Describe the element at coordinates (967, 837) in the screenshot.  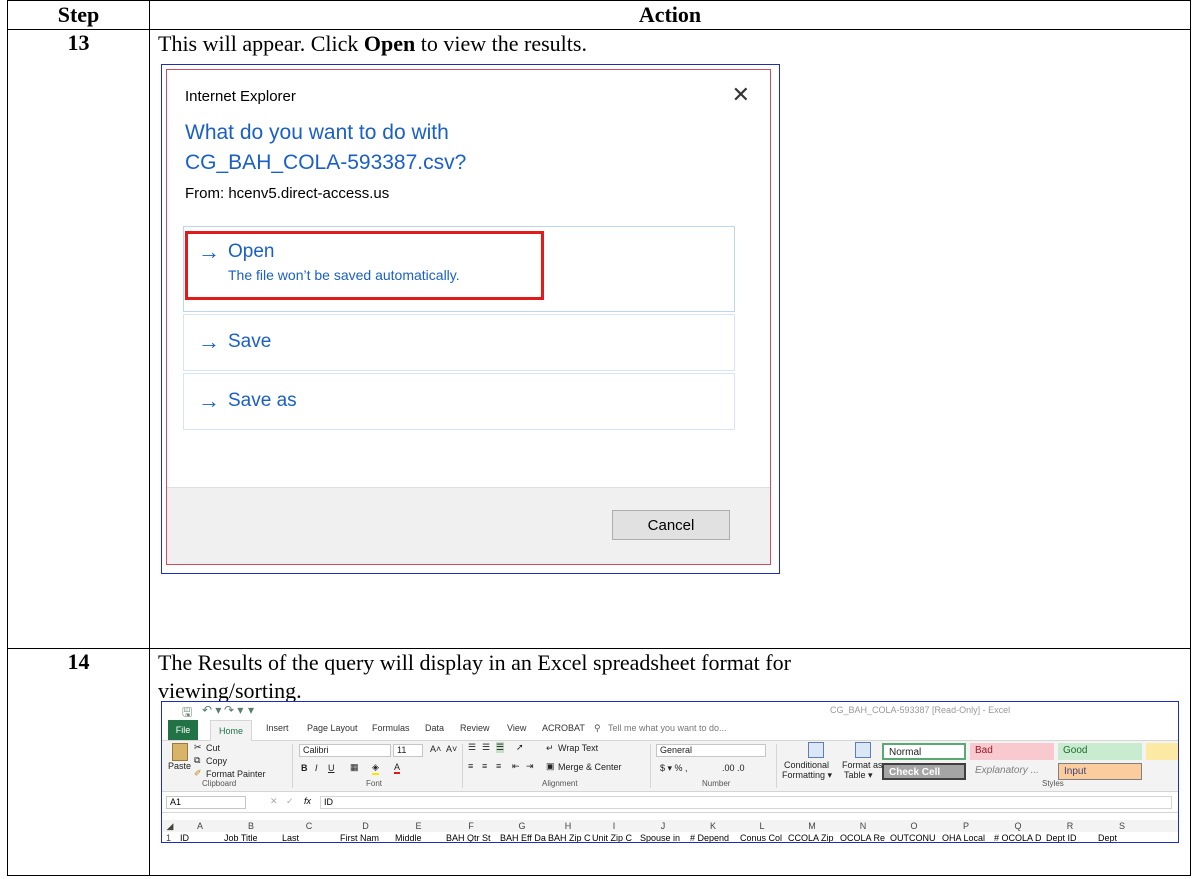
I see `cell-p1: OHA Local` at that location.